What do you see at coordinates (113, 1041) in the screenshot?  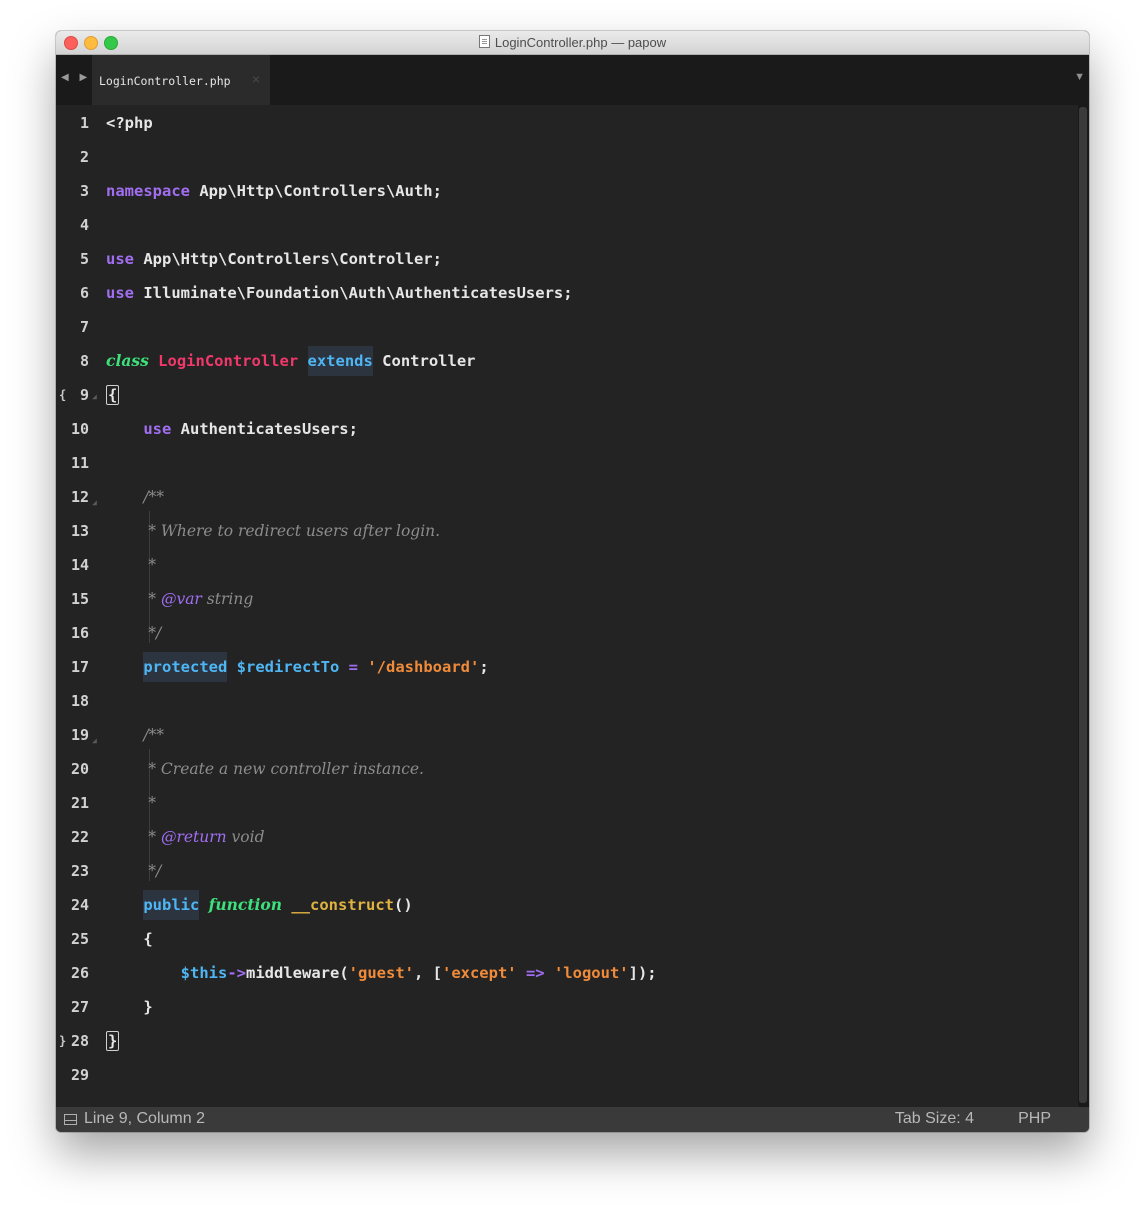 I see `matching-brace: }` at bounding box center [113, 1041].